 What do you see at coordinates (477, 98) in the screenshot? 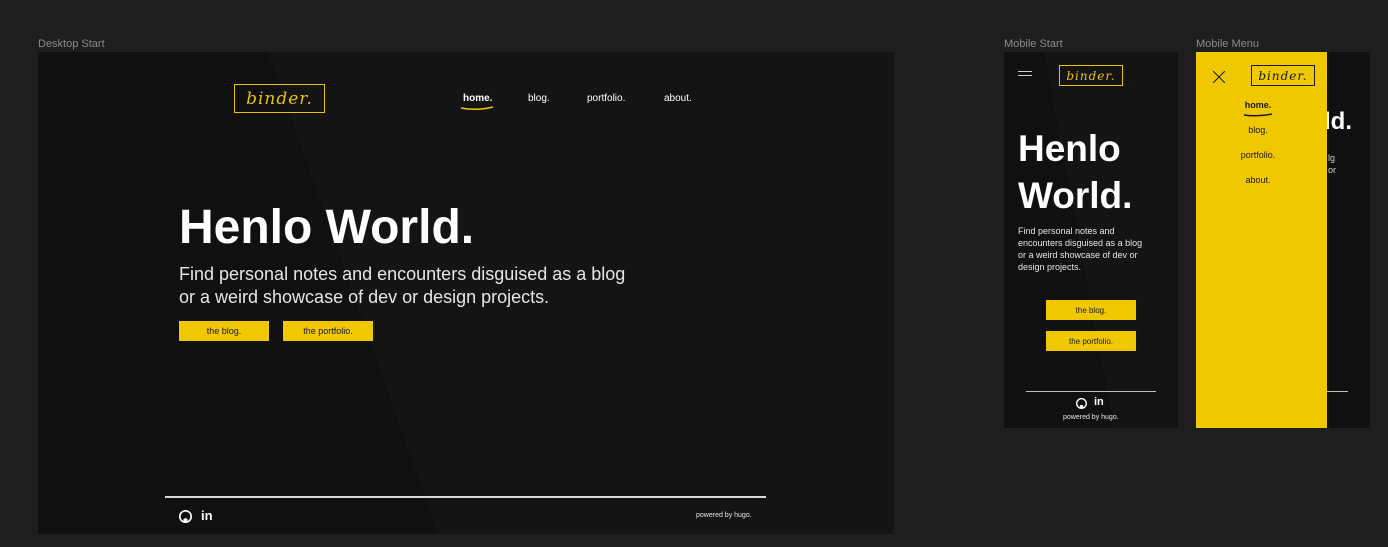
I see `nav-home: home.` at bounding box center [477, 98].